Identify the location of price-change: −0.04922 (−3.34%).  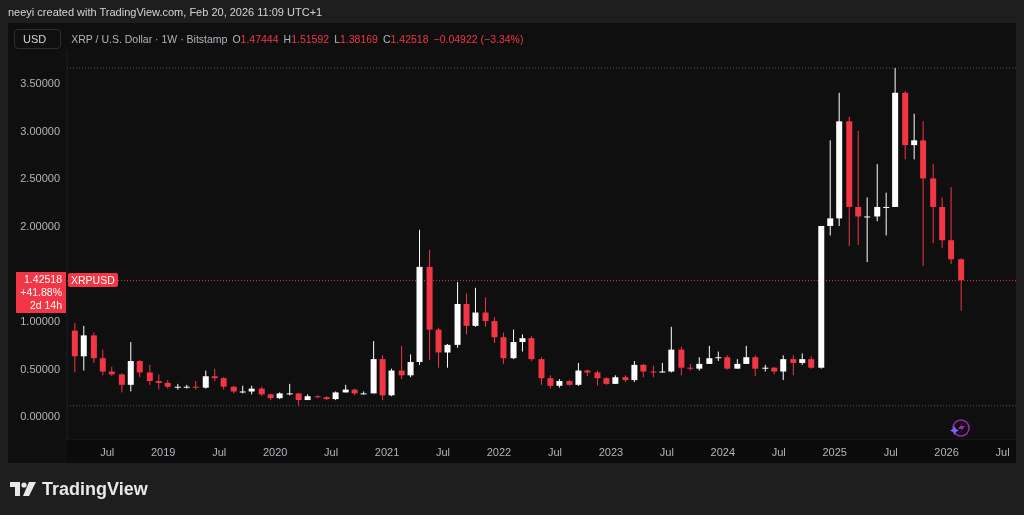
(478, 39).